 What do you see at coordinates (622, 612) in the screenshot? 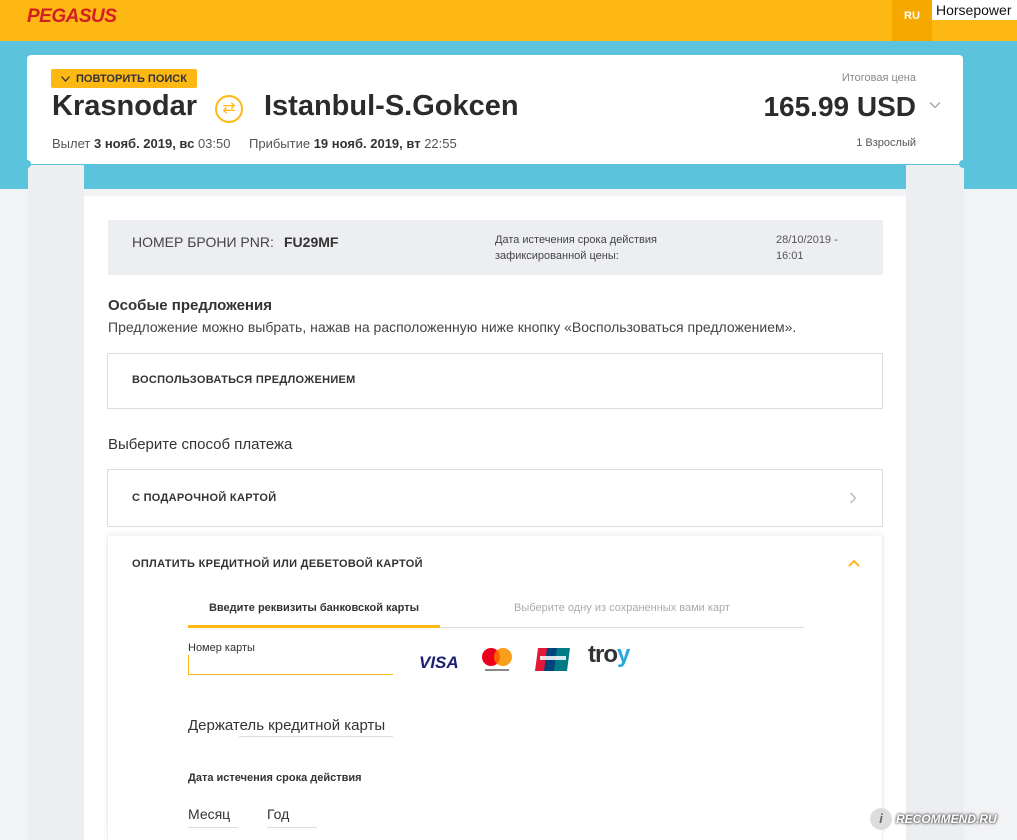
I see `tab-saved-cards: Выберите одну из сохраненных вами карт` at bounding box center [622, 612].